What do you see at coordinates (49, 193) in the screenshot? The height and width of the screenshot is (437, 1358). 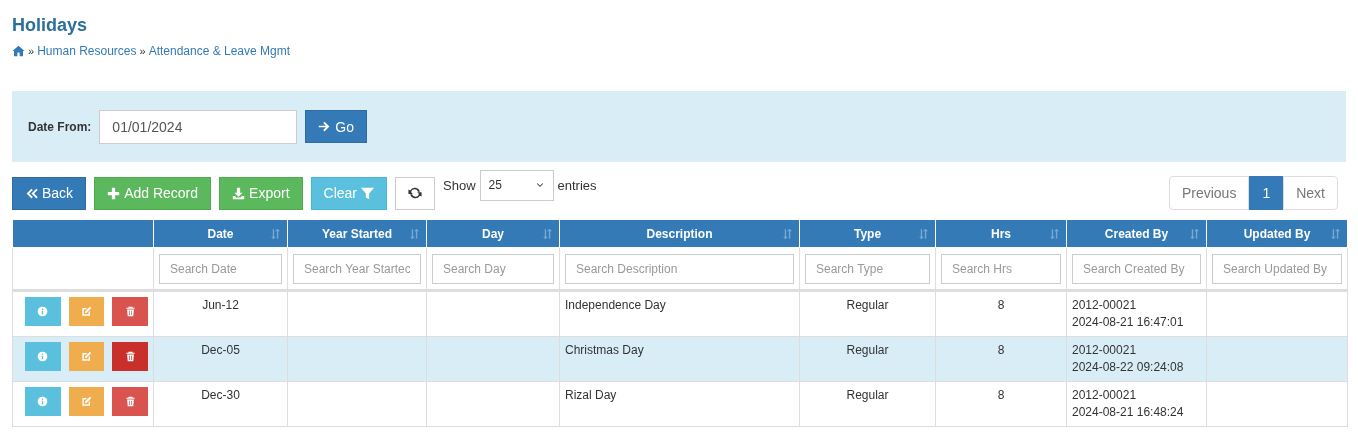 I see `back-button: Back` at bounding box center [49, 193].